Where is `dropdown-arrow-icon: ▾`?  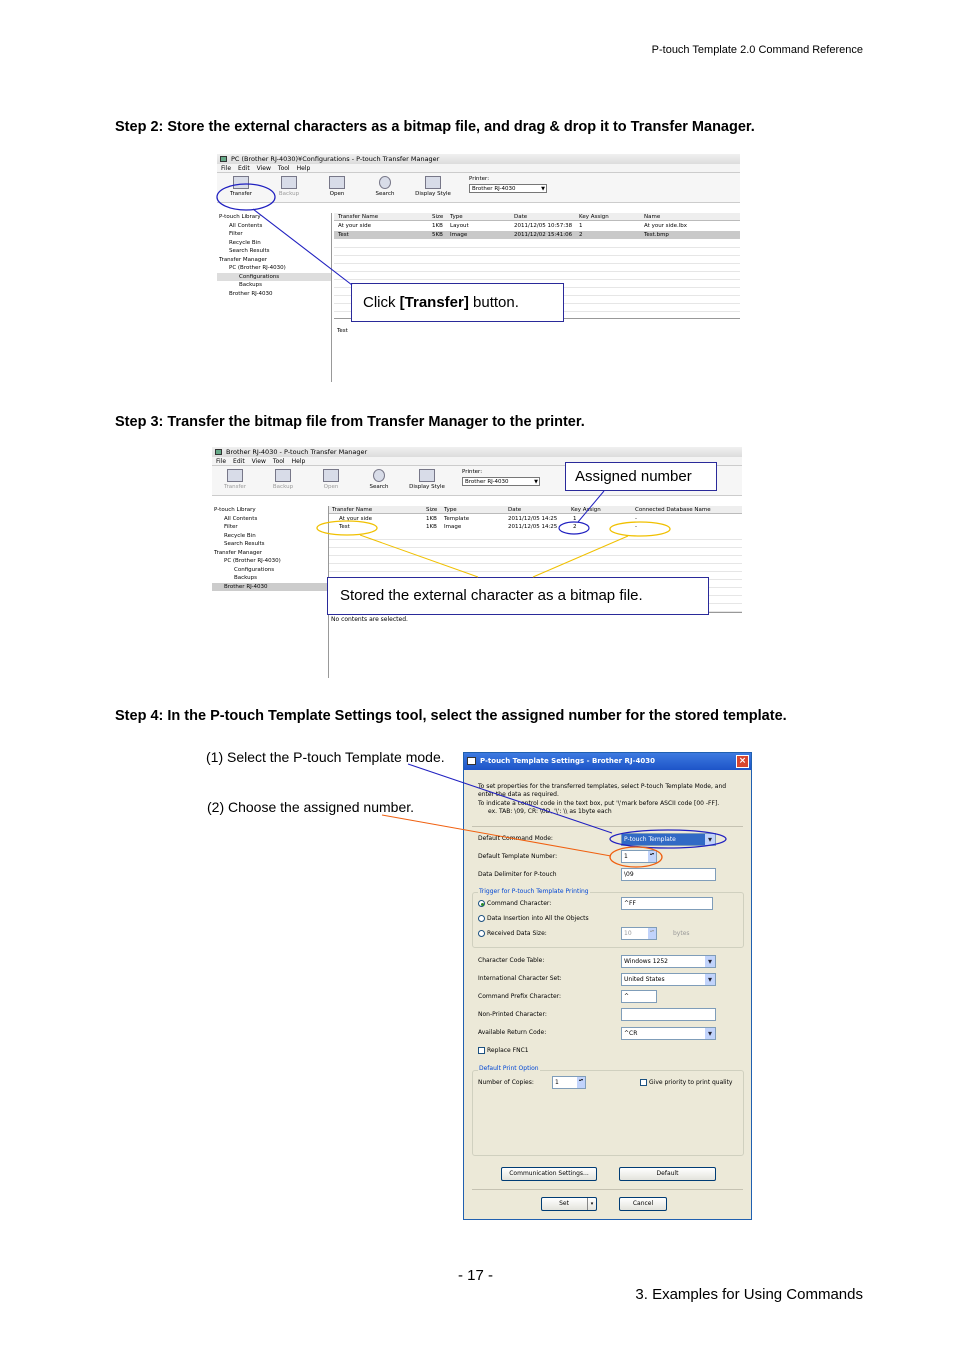 dropdown-arrow-icon: ▾ is located at coordinates (591, 1204).